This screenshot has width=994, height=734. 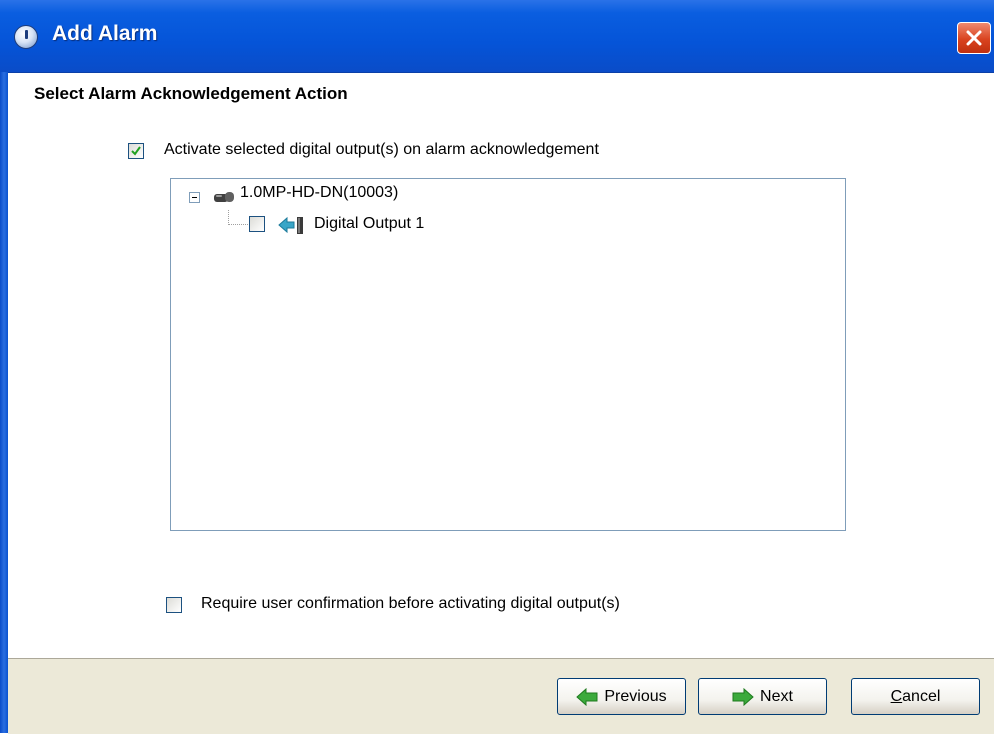 I want to click on checkmark-icon, so click(x=136, y=151).